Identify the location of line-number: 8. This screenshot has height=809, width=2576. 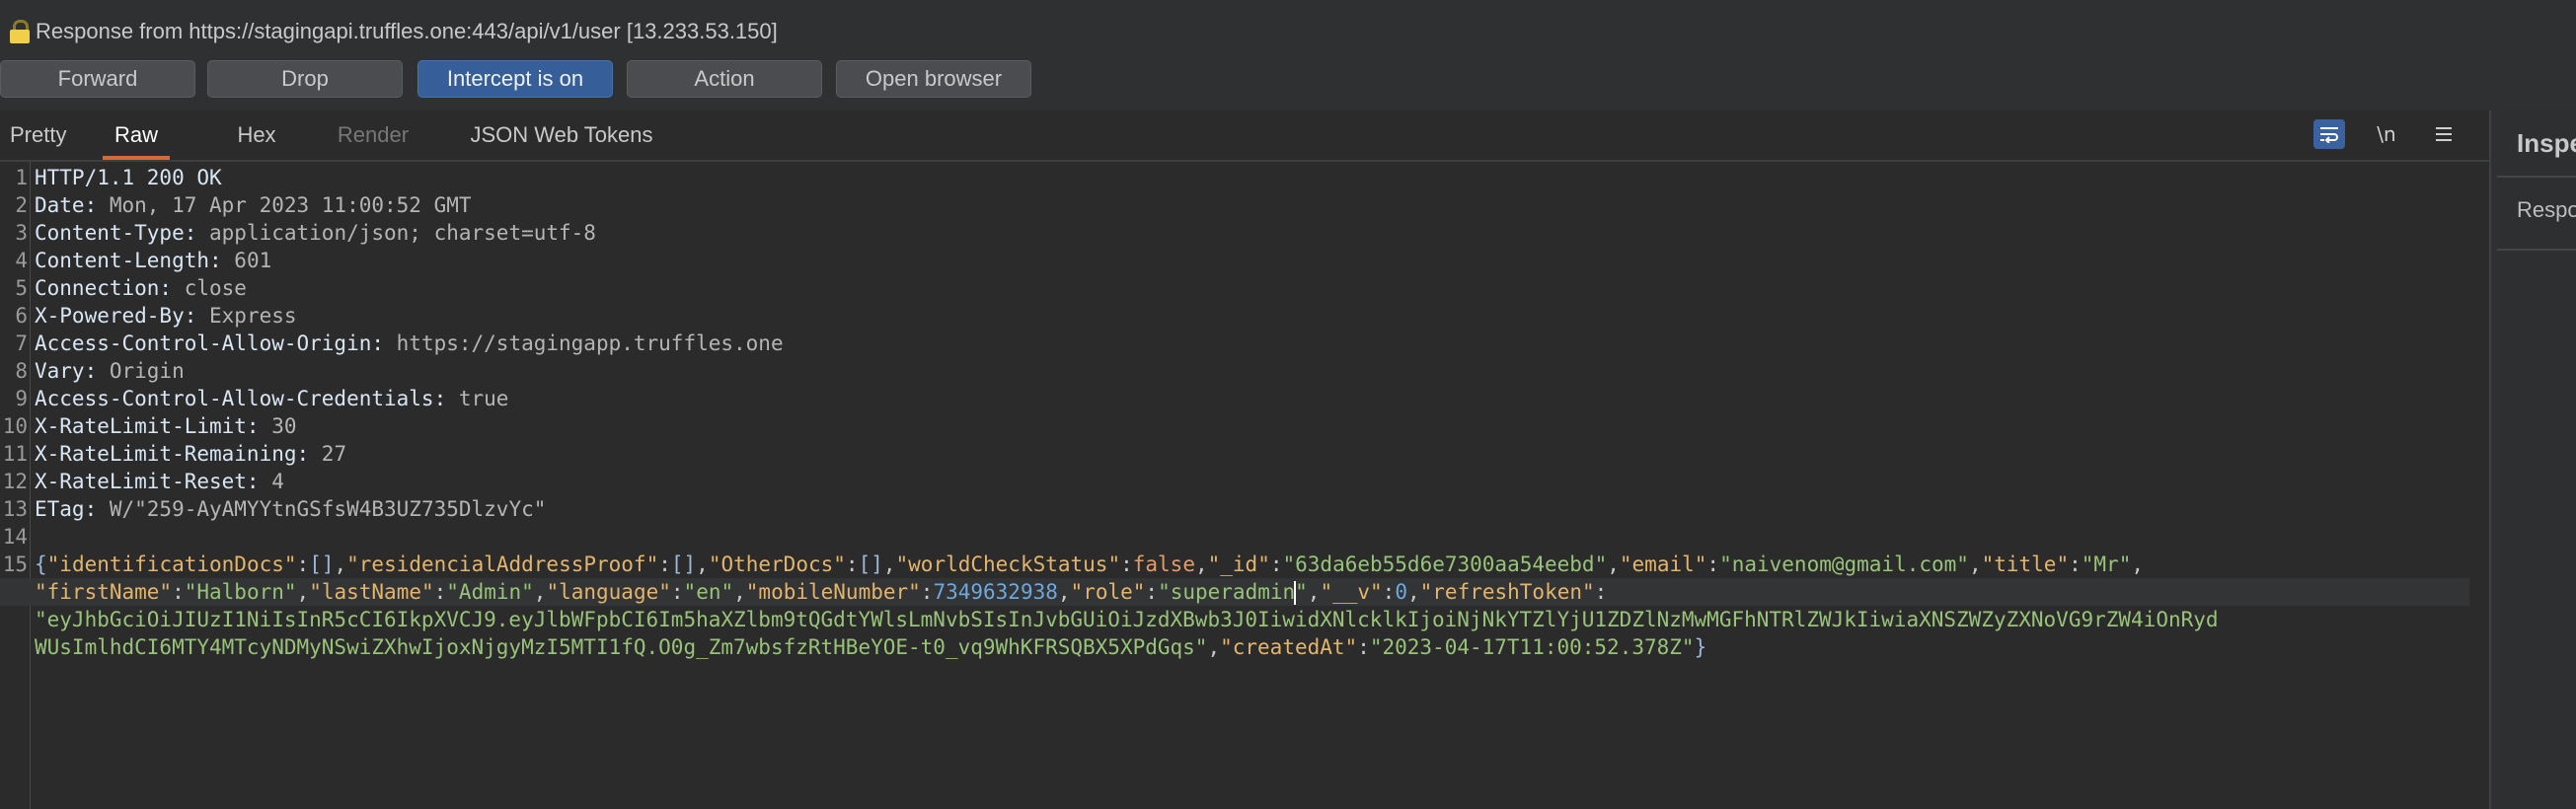
(21, 371).